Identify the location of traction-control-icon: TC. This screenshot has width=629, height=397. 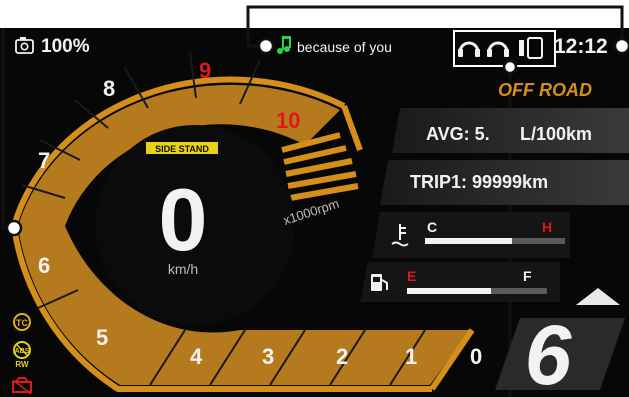
(22, 322).